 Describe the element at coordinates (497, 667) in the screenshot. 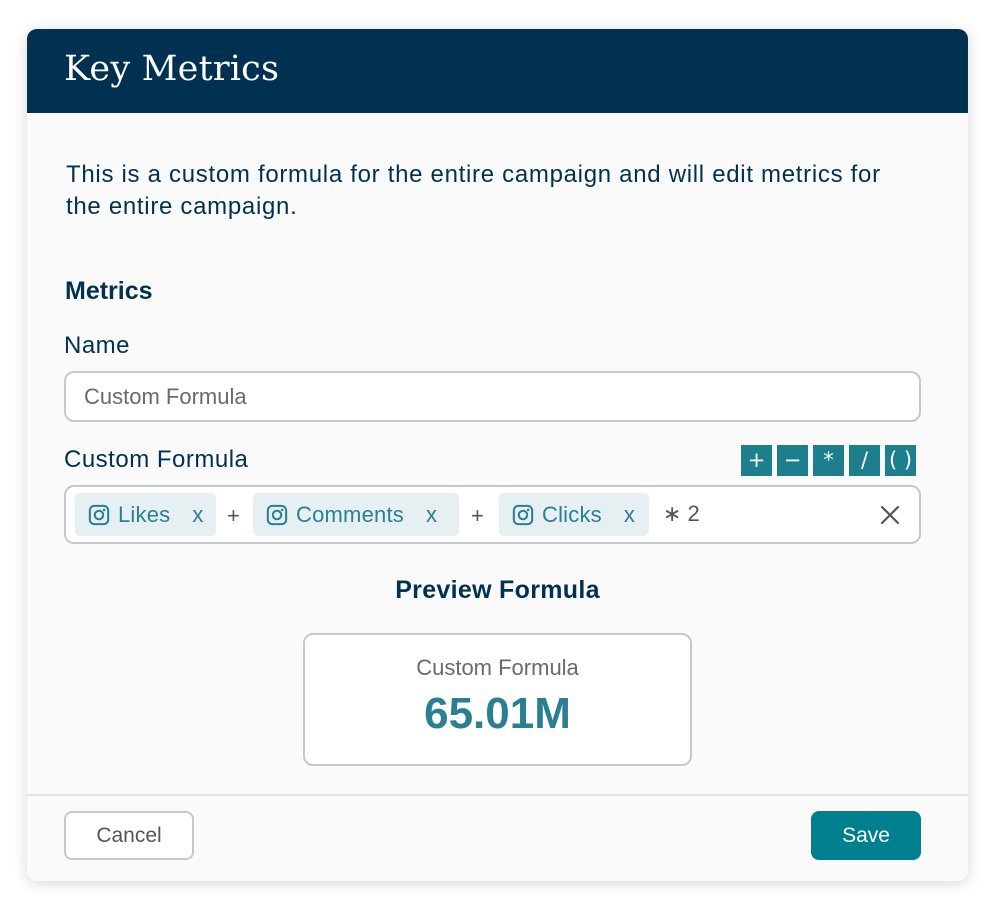

I see `preview-card-label: Custom Formula` at that location.